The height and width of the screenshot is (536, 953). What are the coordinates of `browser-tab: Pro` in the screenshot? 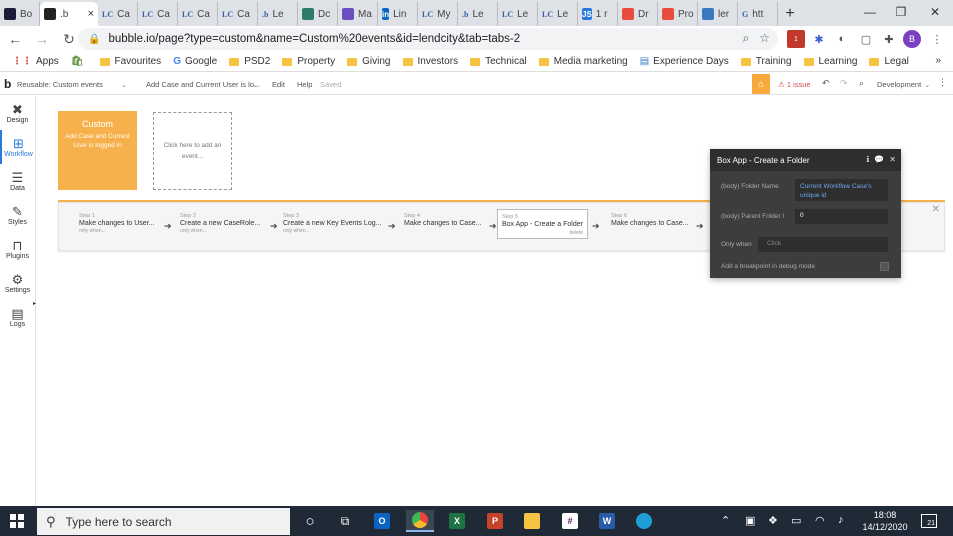 It's located at (678, 14).